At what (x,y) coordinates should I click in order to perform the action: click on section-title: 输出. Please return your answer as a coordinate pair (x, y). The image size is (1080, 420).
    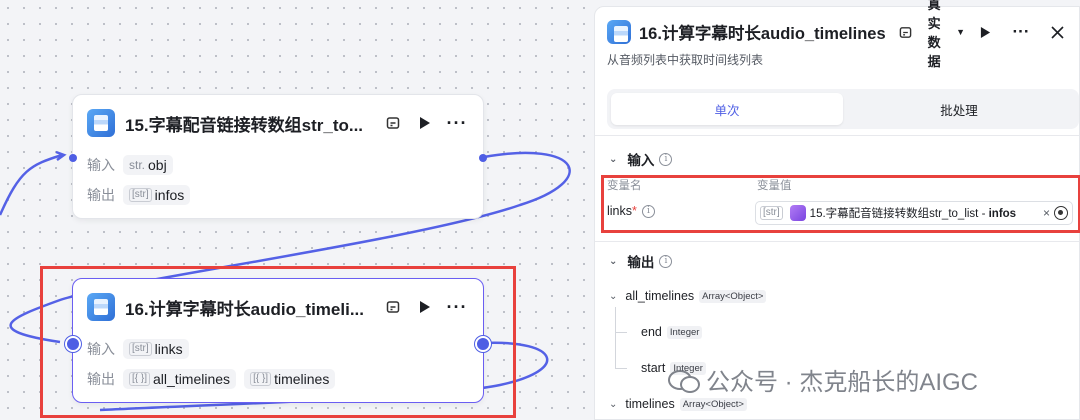
    Looking at the image, I should click on (641, 262).